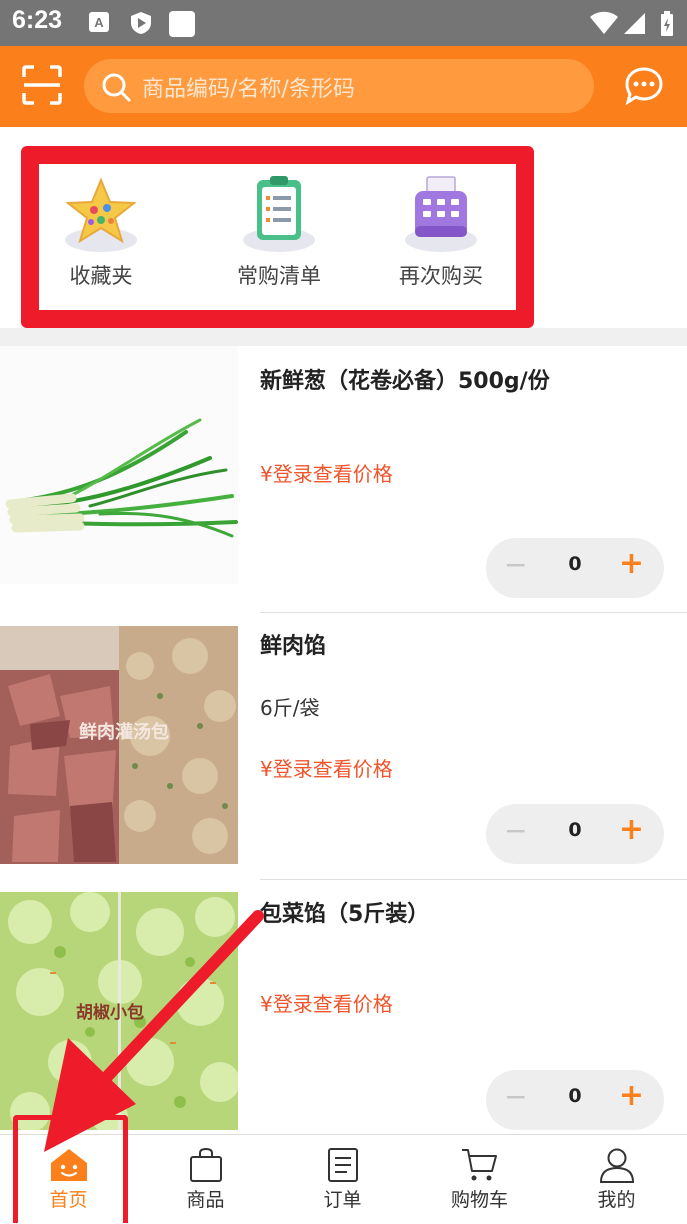  I want to click on tab-orders: 订单, so click(342, 1179).